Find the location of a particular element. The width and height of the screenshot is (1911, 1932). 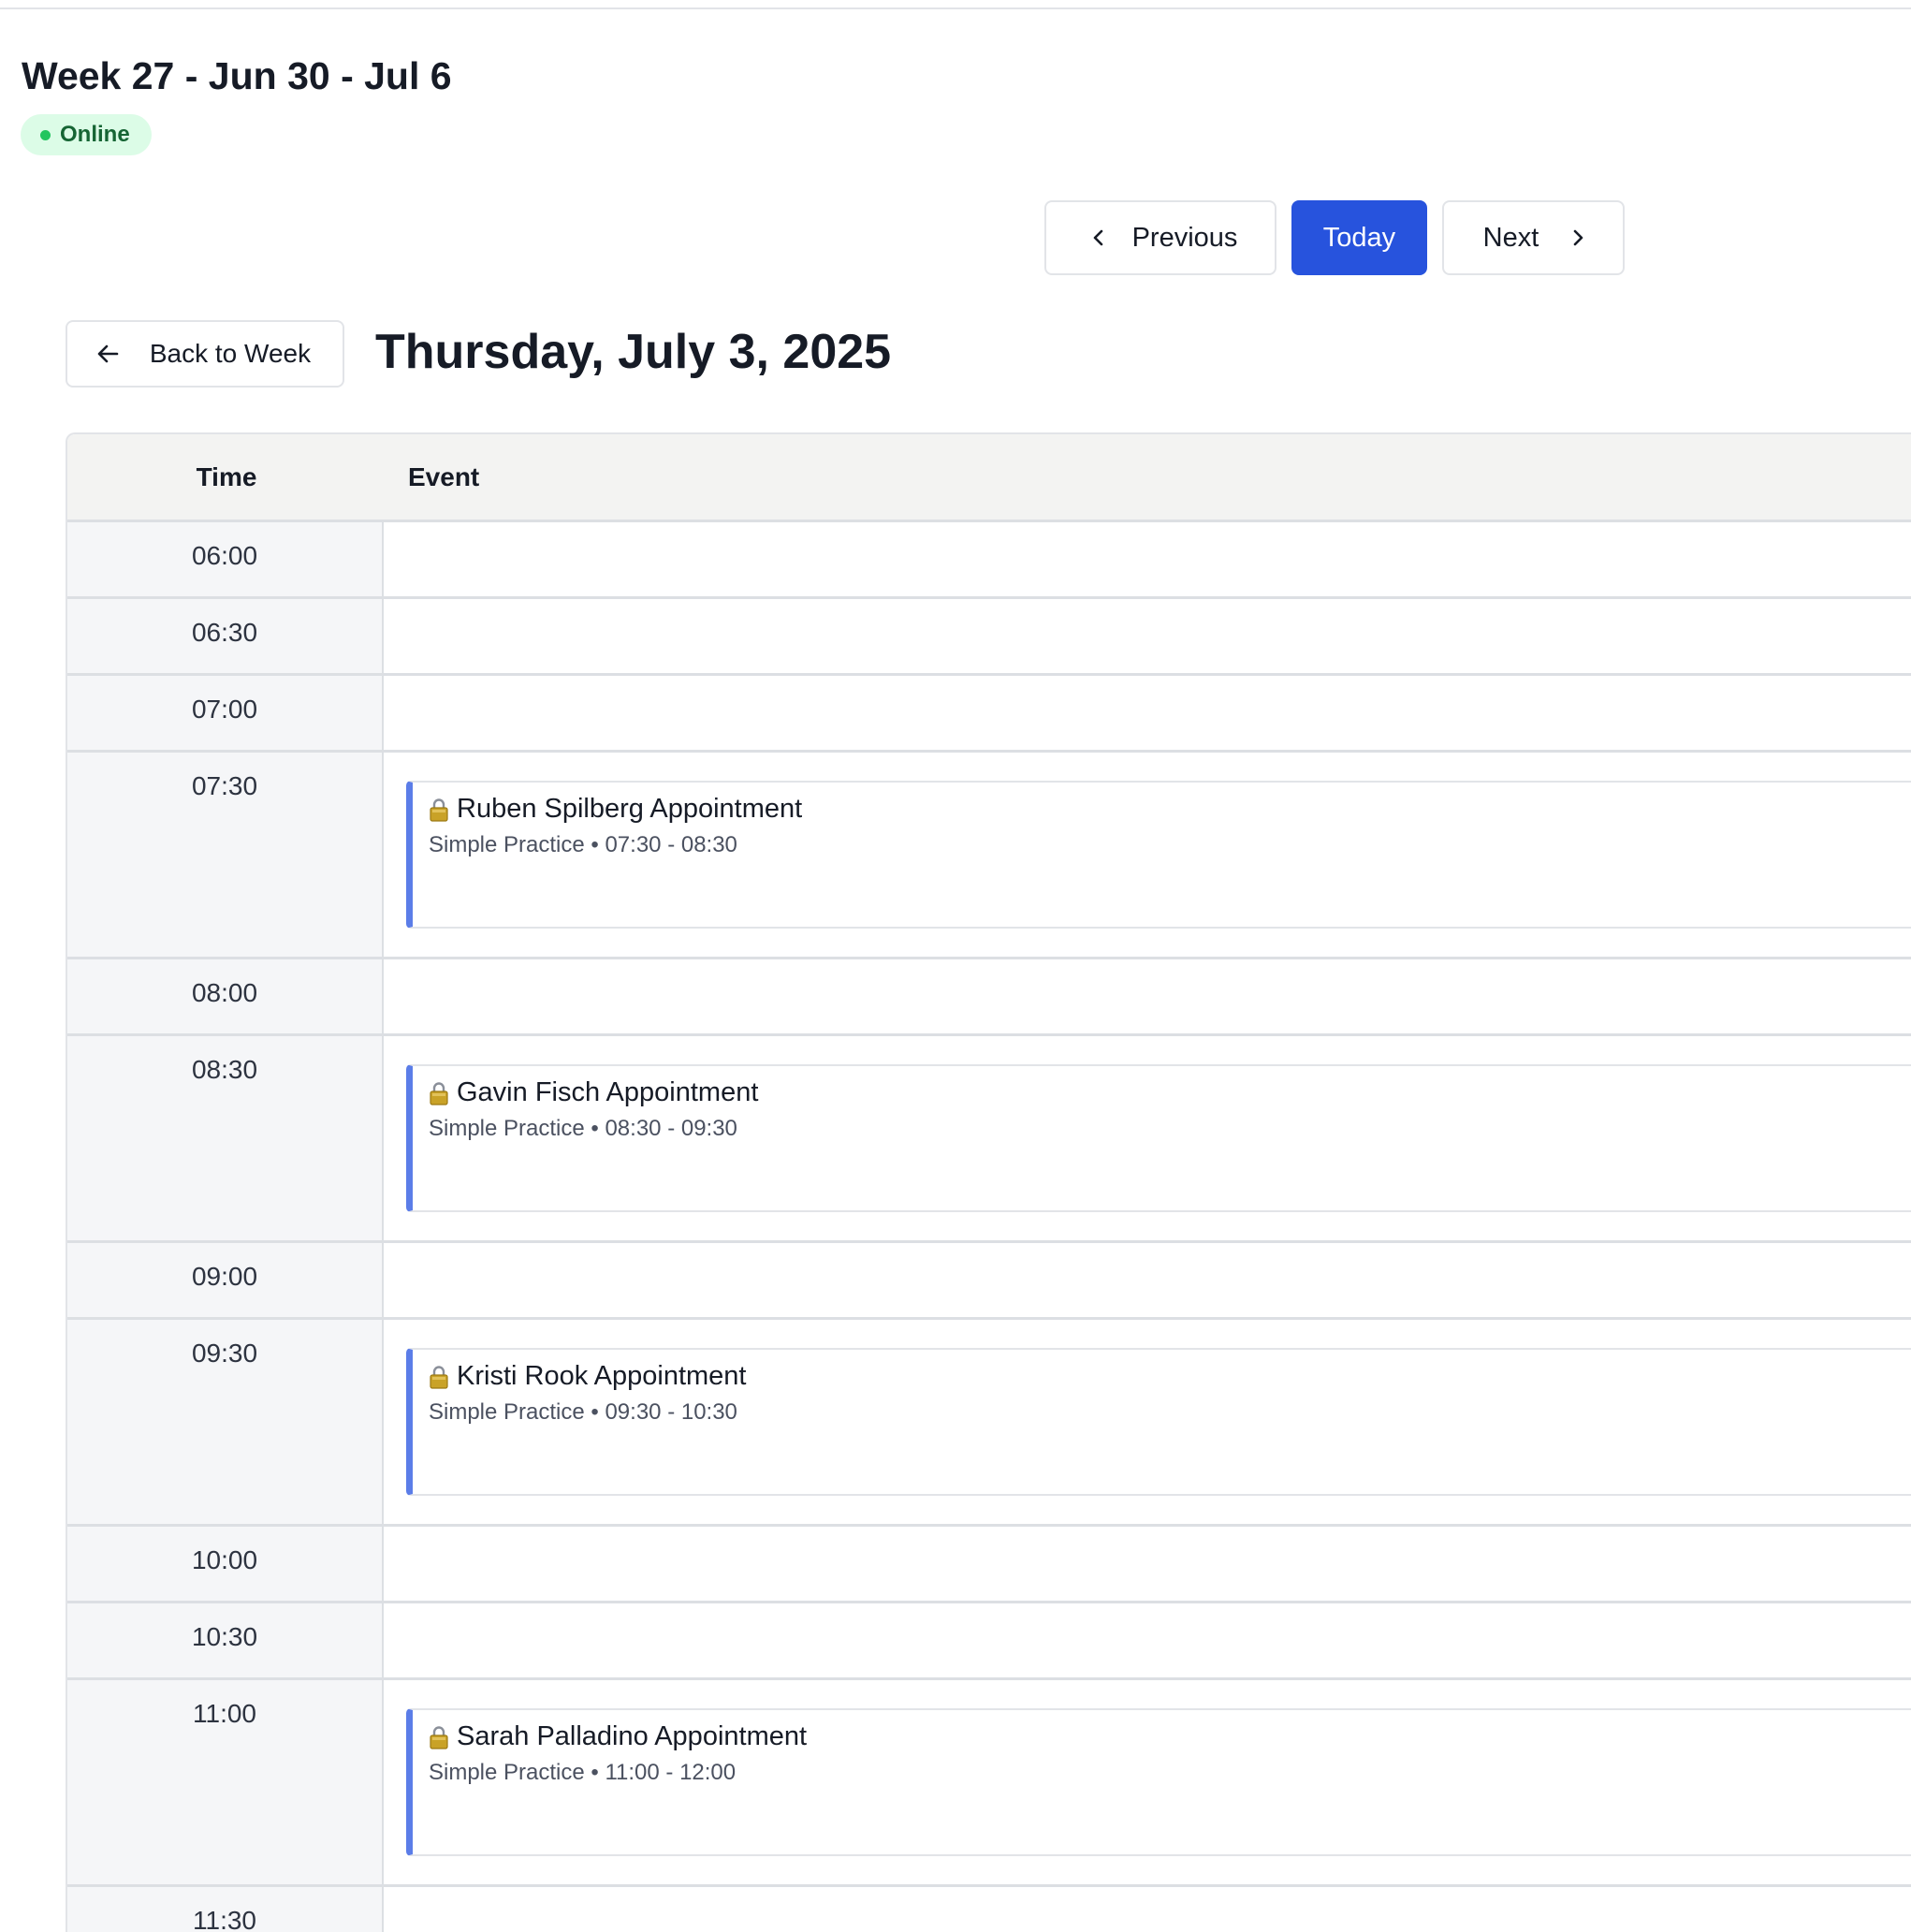

day-title: Thursday, July 3, 2025 is located at coordinates (633, 352).